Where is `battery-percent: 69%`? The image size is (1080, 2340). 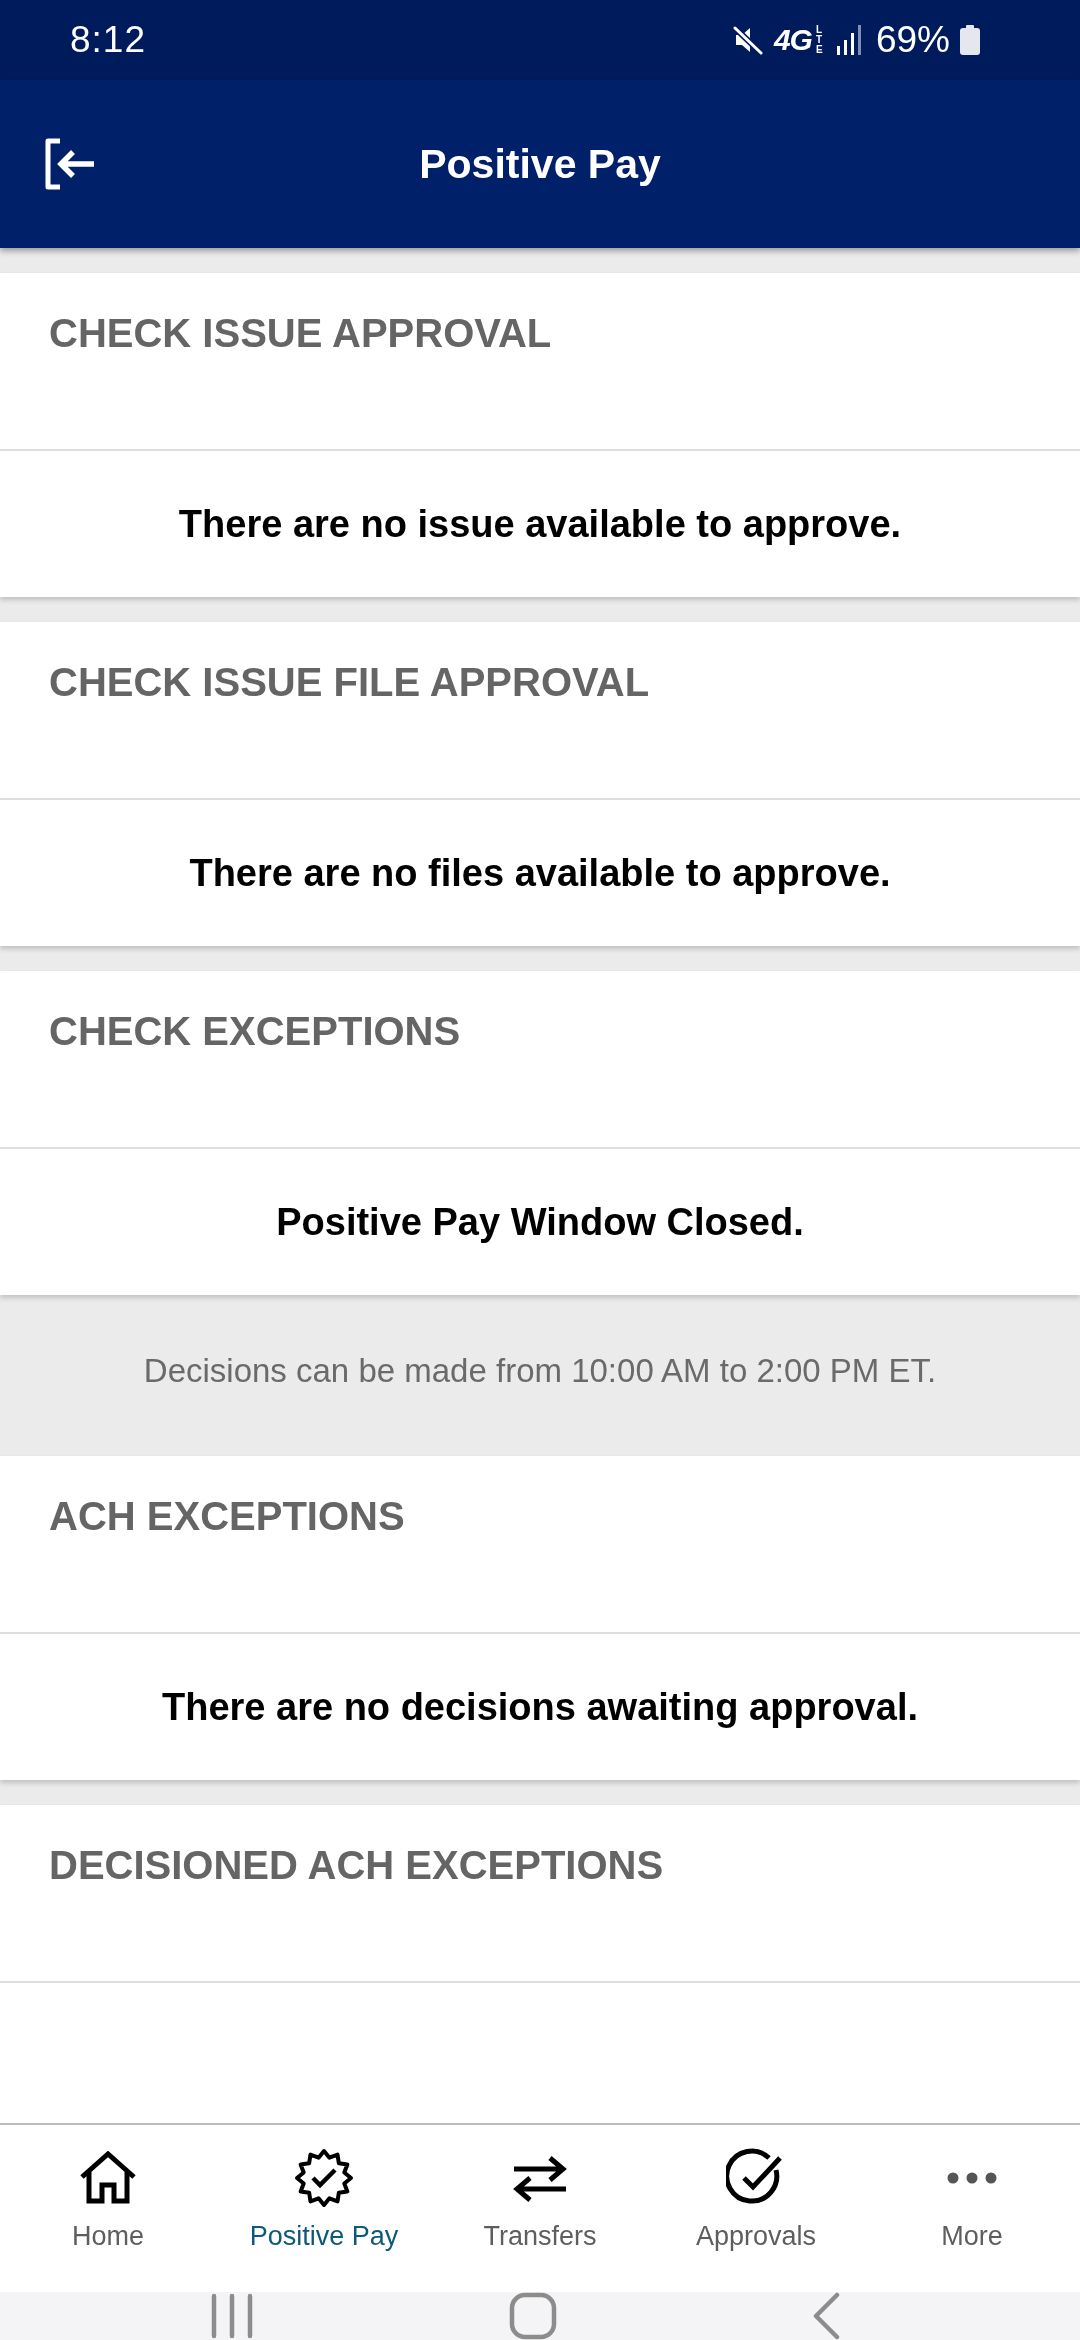 battery-percent: 69% is located at coordinates (912, 40).